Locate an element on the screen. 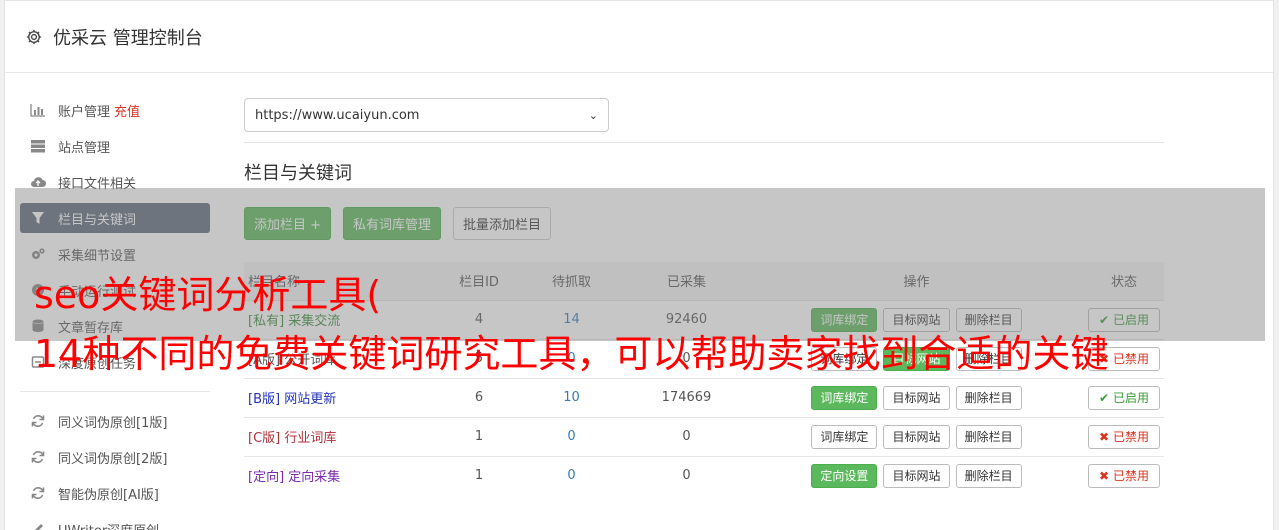 This screenshot has height=530, width=1279. sidebar-item-label: 智能伪原创[AI版] is located at coordinates (108, 495).